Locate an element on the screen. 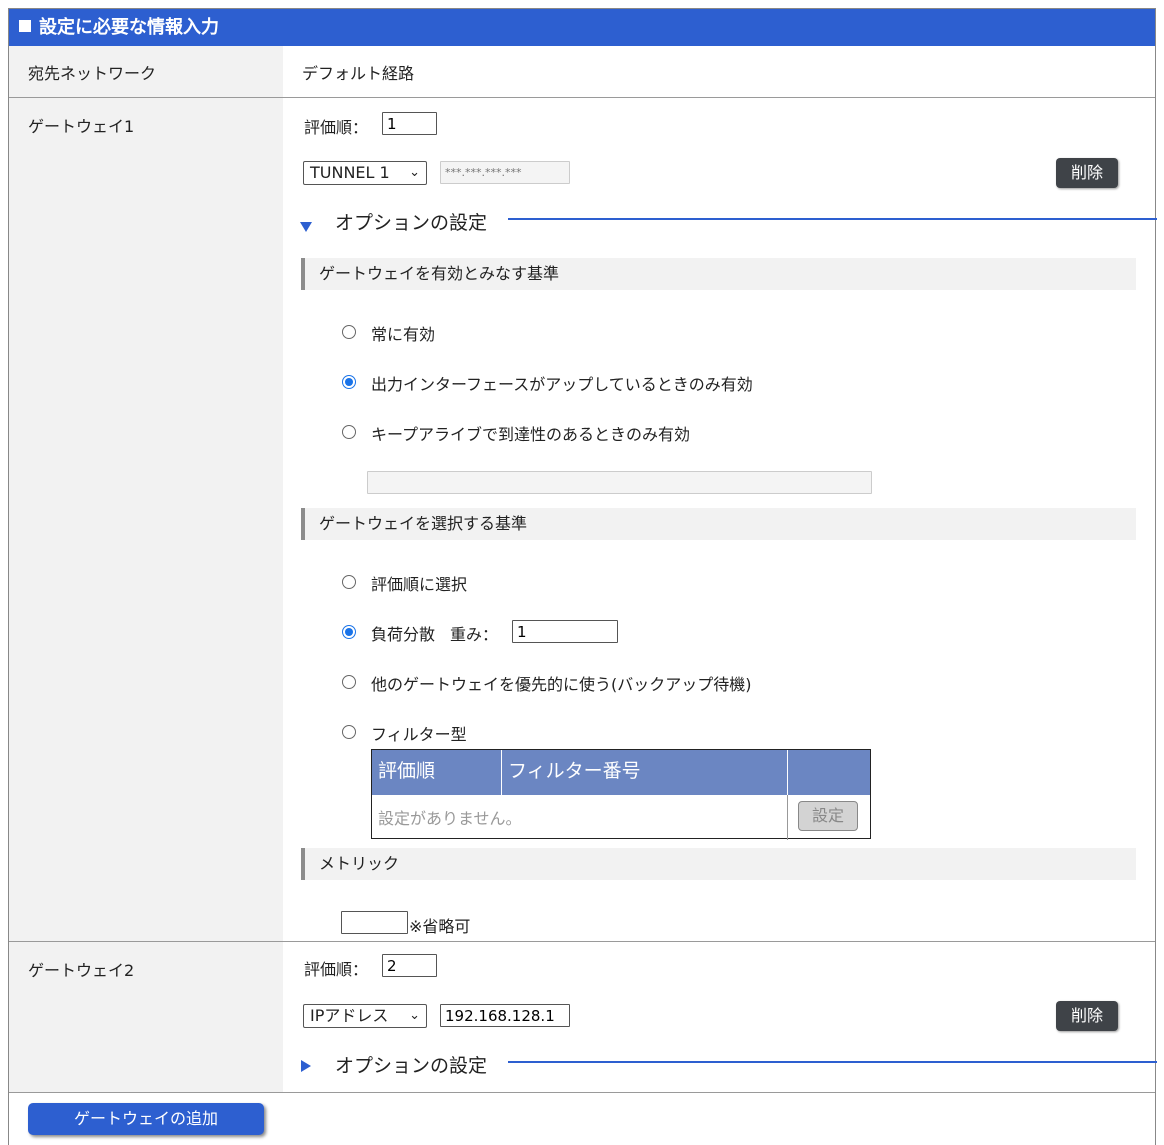 The height and width of the screenshot is (1145, 1164). gateway1-address-input is located at coordinates (505, 172).